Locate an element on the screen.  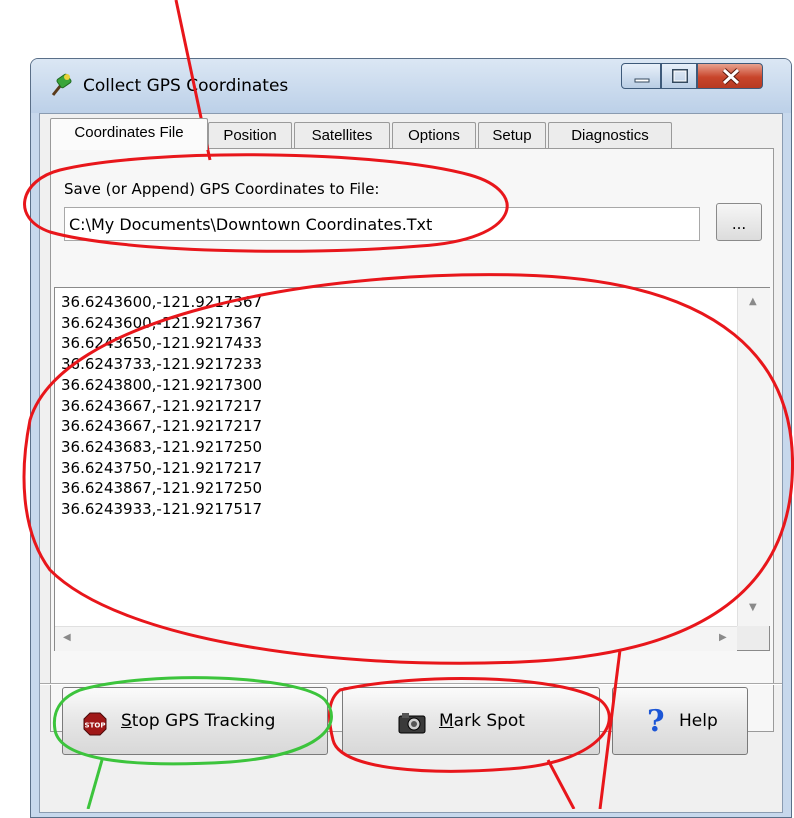
tab-options: Options is located at coordinates (434, 135).